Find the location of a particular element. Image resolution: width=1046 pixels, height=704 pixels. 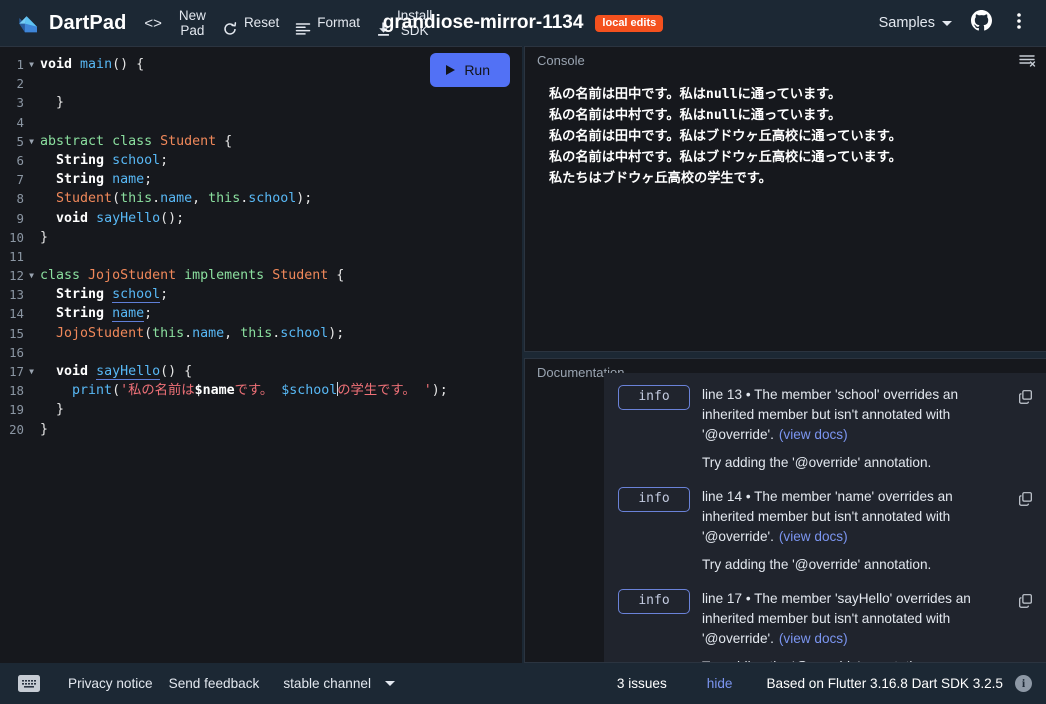

code-line: 6 String school; is located at coordinates (261, 160).